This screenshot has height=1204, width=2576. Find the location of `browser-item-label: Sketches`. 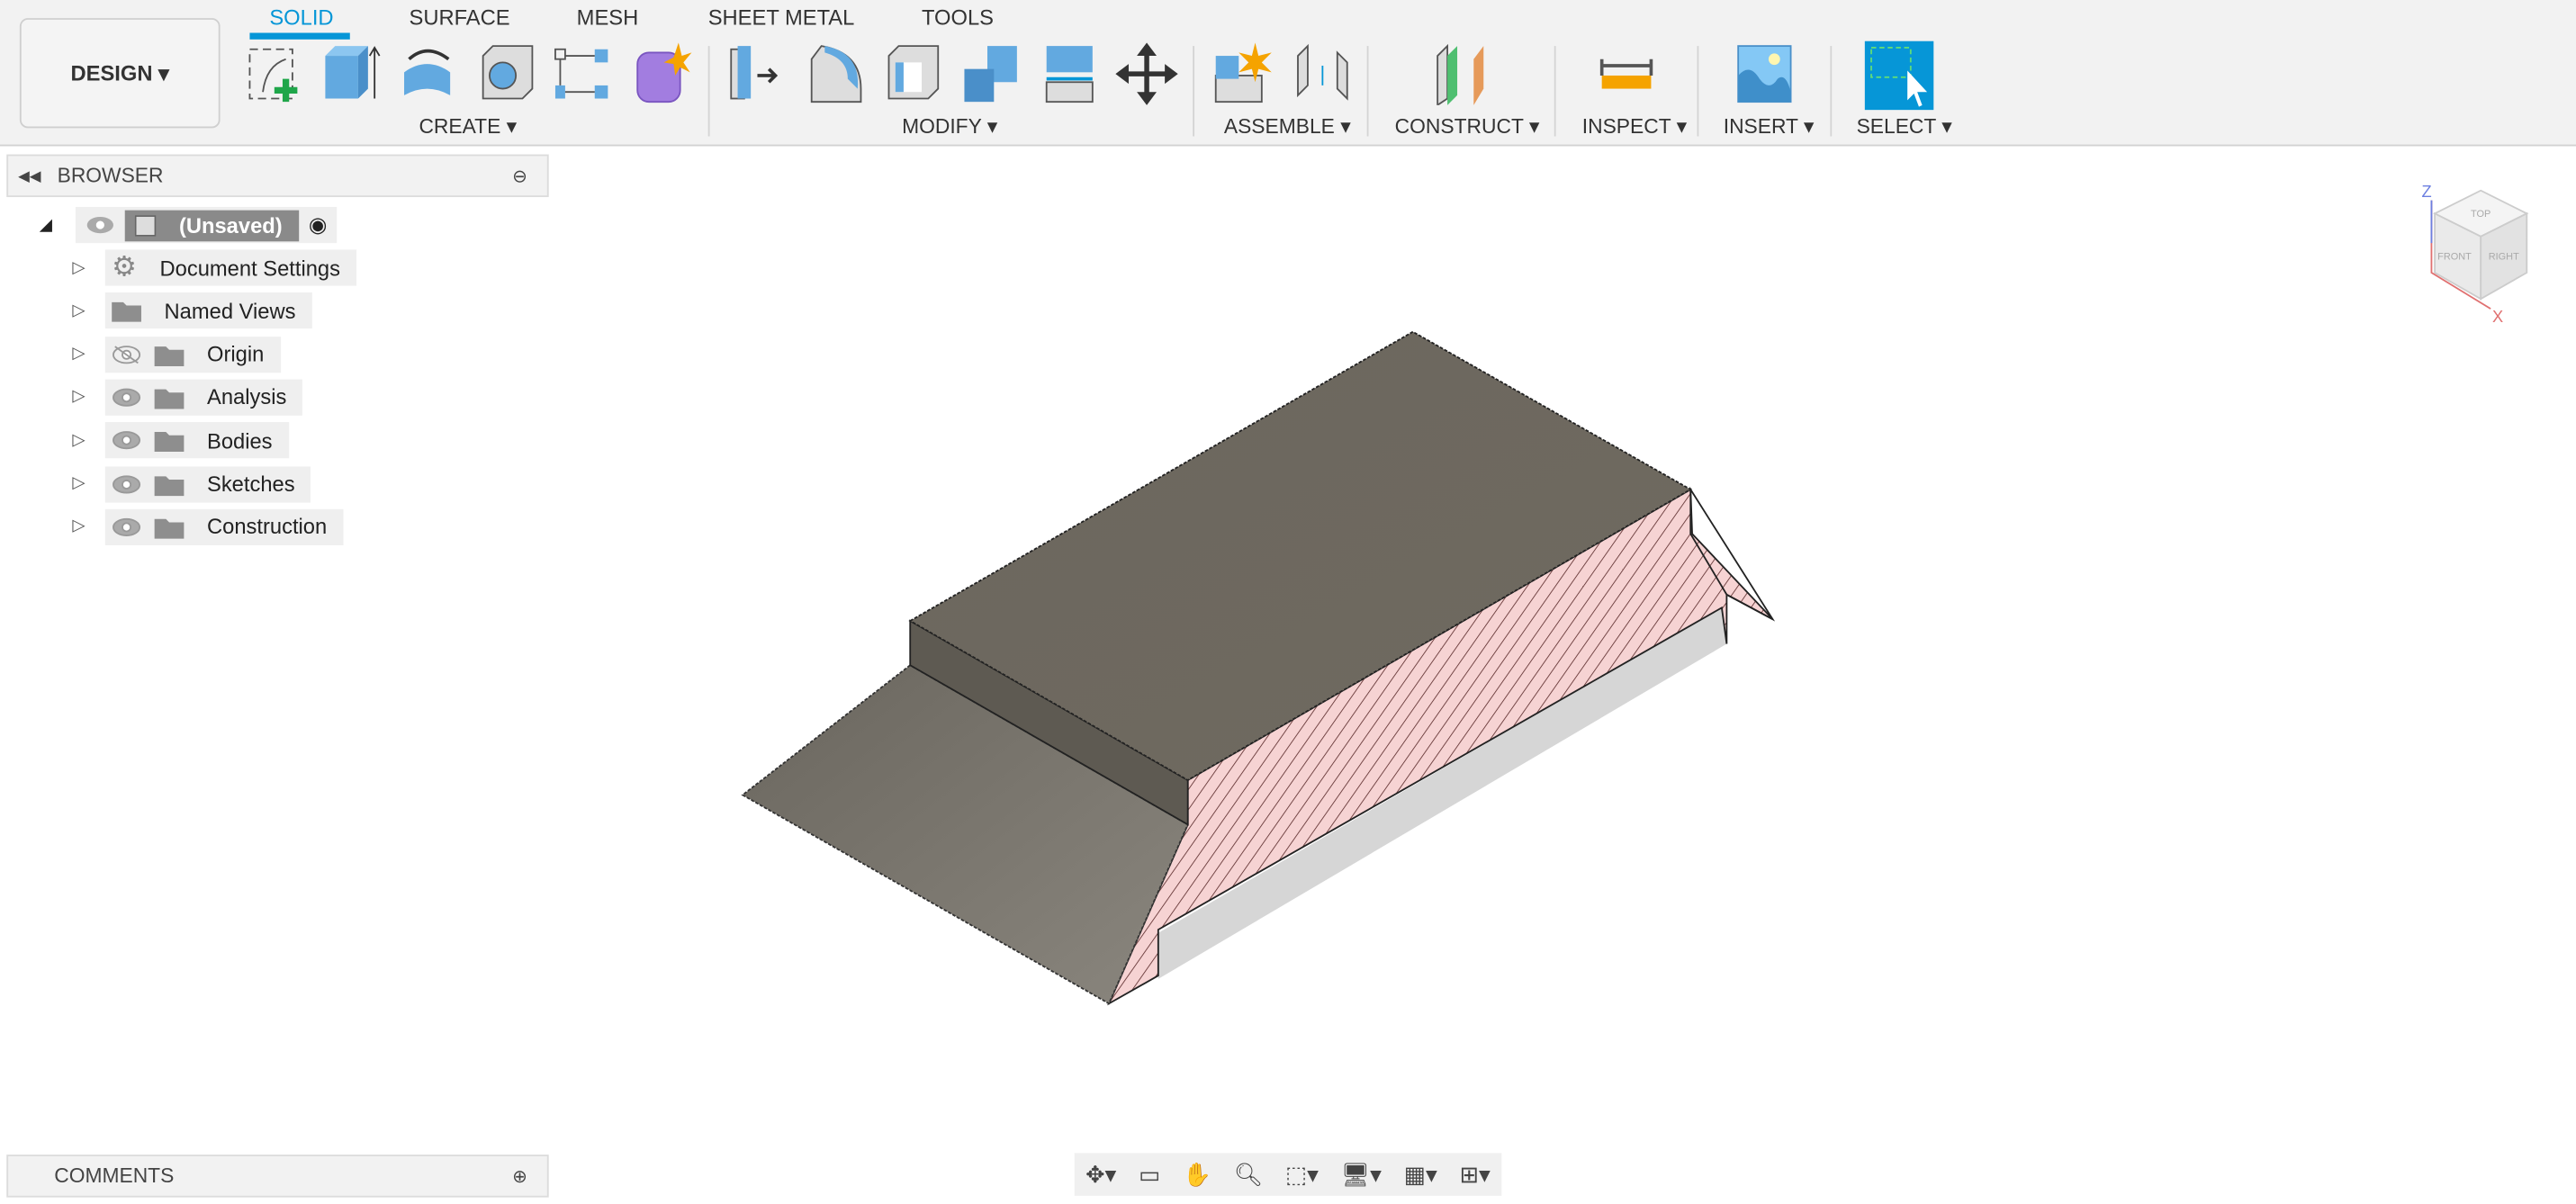

browser-item-label: Sketches is located at coordinates (250, 484).